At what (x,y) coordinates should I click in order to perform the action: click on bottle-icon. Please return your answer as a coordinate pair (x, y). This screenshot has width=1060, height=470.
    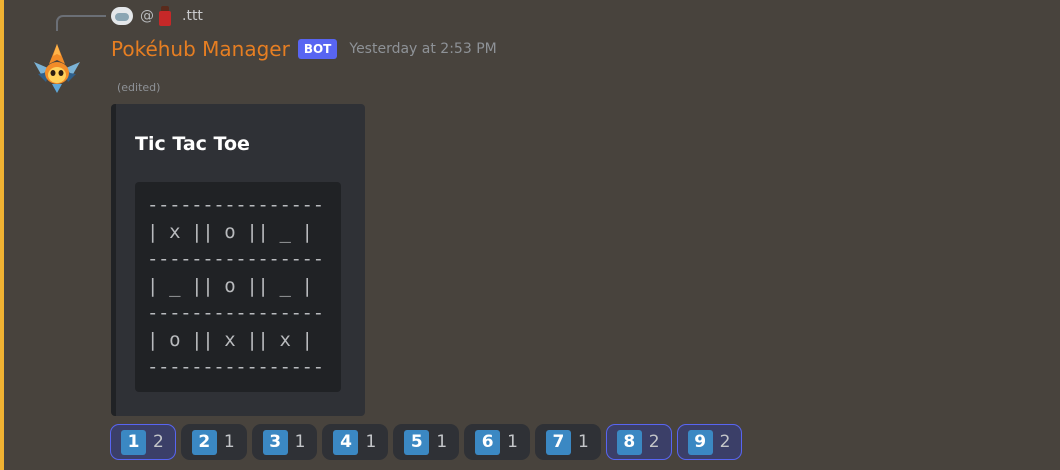
    Looking at the image, I should click on (165, 16).